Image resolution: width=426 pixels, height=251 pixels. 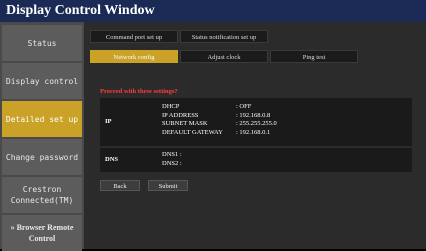 I want to click on dns-row-2: DNS2 :, so click(x=172, y=164).